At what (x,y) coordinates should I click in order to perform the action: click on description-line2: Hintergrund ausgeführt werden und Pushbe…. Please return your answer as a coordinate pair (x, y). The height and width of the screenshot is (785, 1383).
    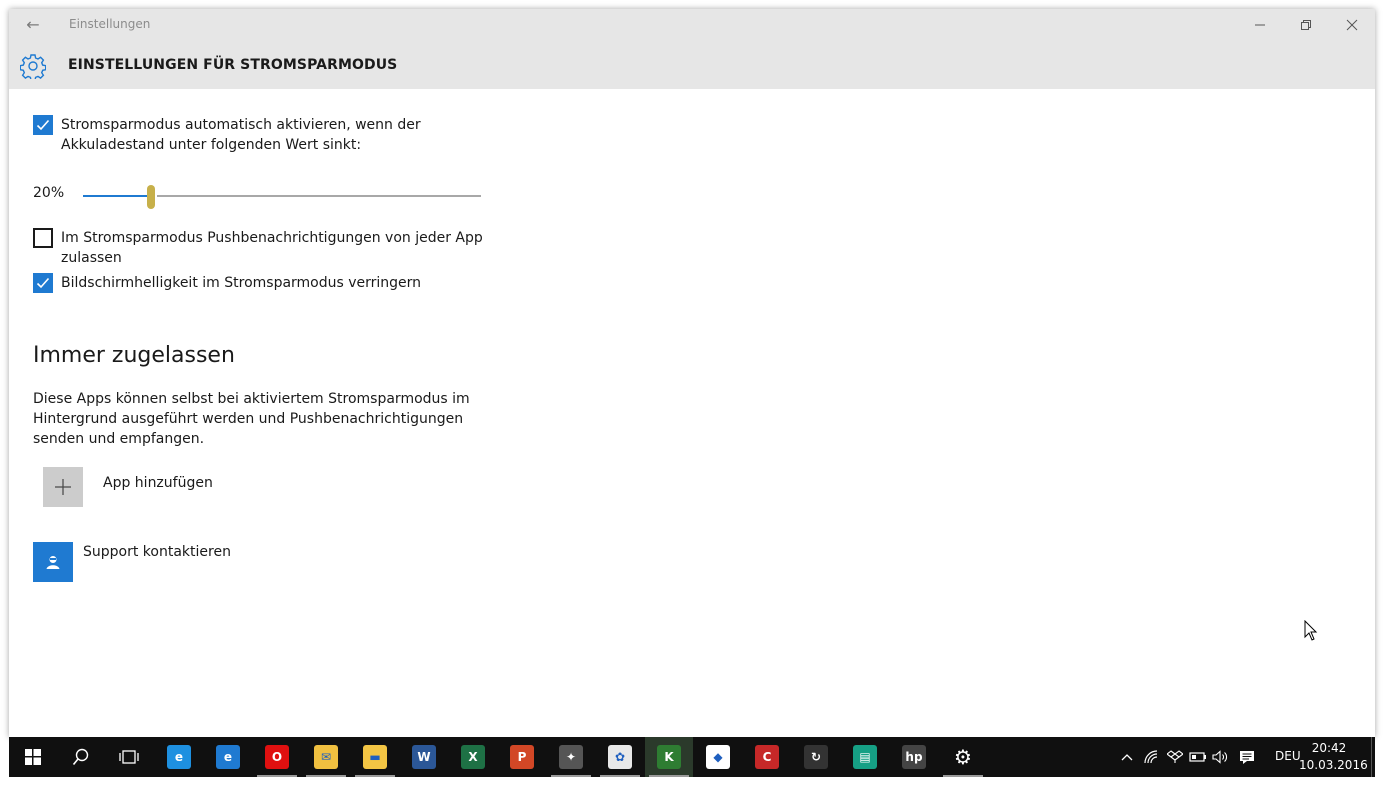
    Looking at the image, I should click on (248, 419).